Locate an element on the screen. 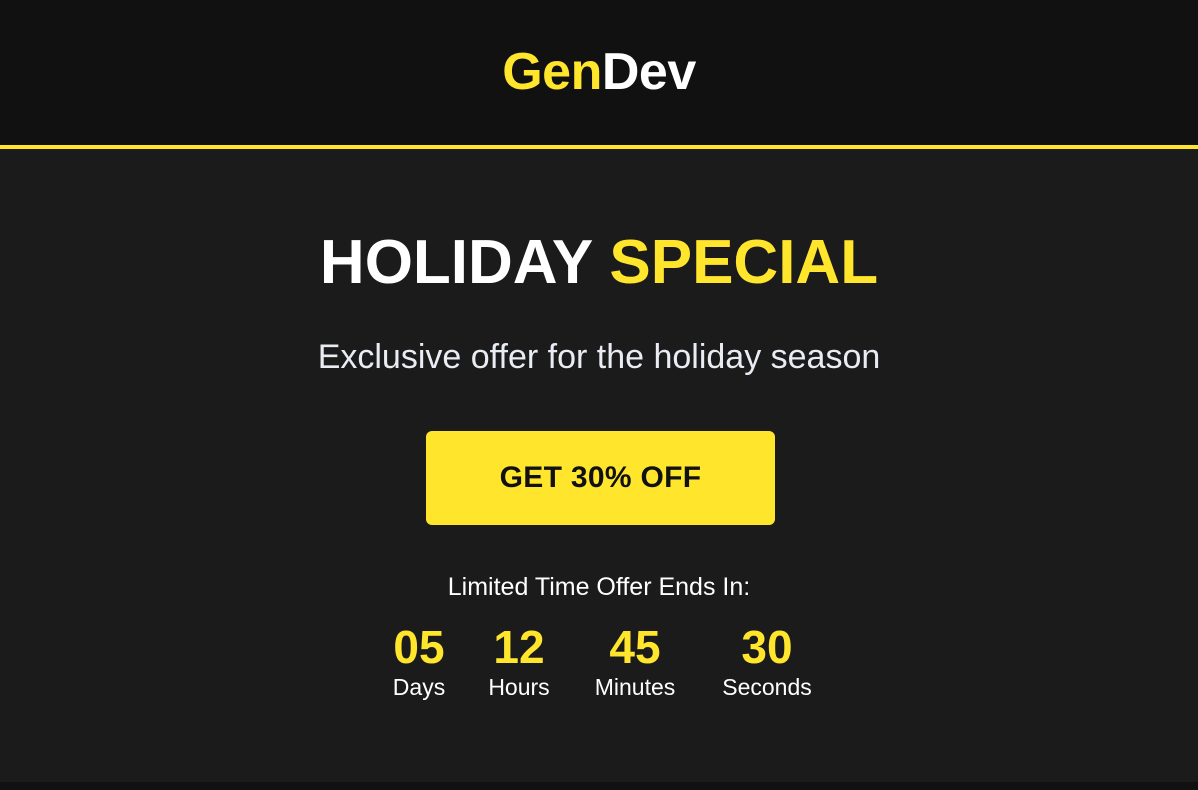 Image resolution: width=1198 pixels, height=790 pixels. countdown-days: 05 Days is located at coordinates (419, 661).